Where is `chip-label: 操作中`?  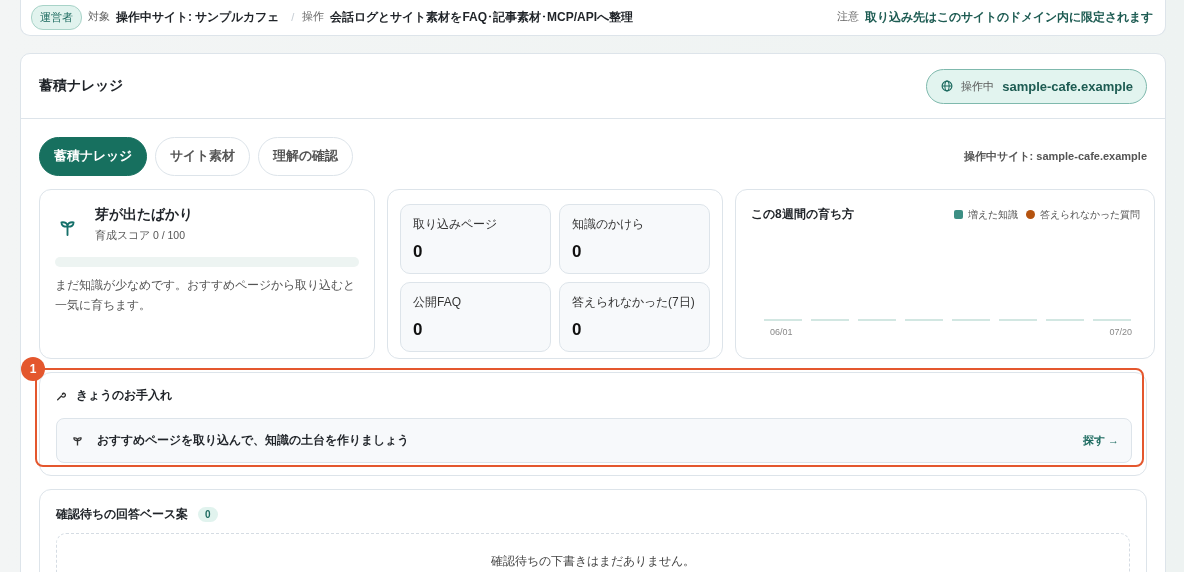
chip-label: 操作中 is located at coordinates (978, 86).